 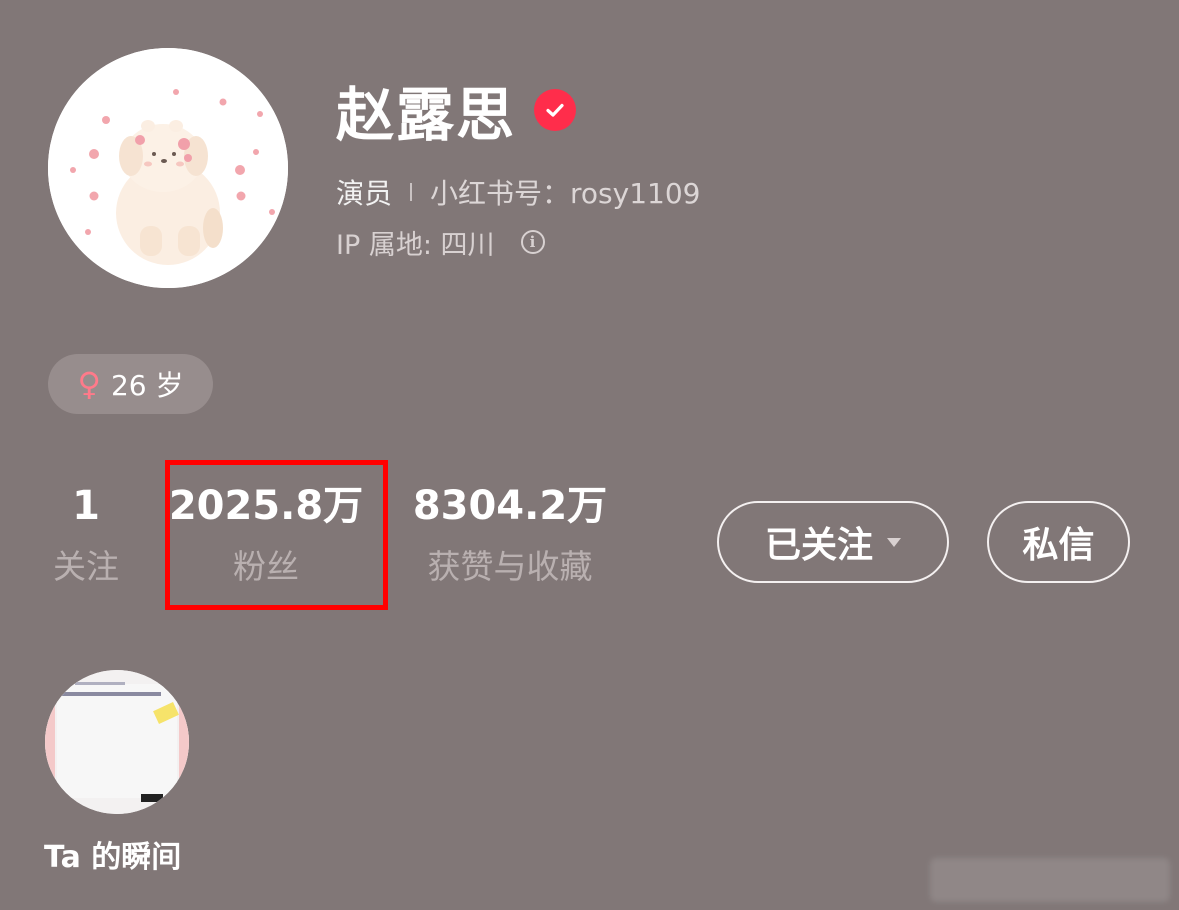 I want to click on watermark, so click(x=1050, y=880).